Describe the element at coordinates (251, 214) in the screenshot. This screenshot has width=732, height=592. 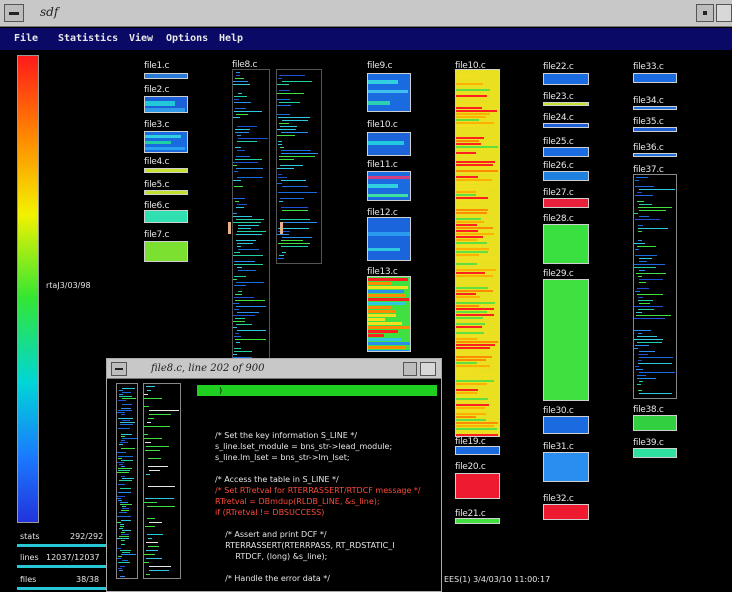
I see `file-box-file8` at that location.